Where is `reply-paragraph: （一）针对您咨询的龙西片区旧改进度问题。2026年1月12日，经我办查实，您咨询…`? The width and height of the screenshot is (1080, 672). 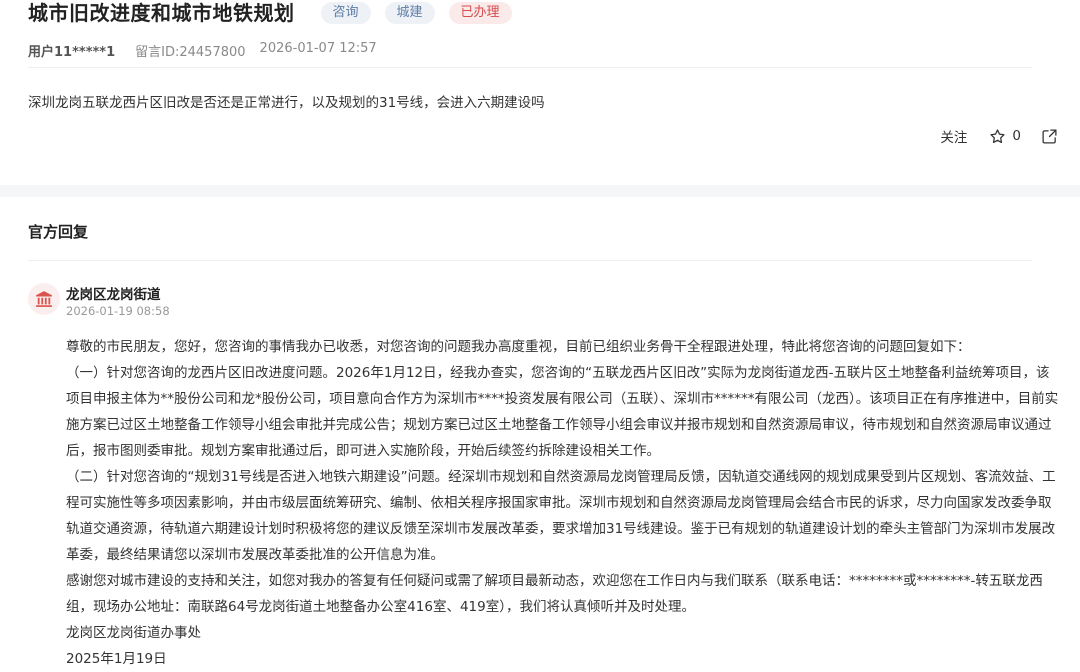
reply-paragraph: （一）针对您咨询的龙西片区旧改进度问题。2026年1月12日，经我办查实，您咨询… is located at coordinates (562, 412).